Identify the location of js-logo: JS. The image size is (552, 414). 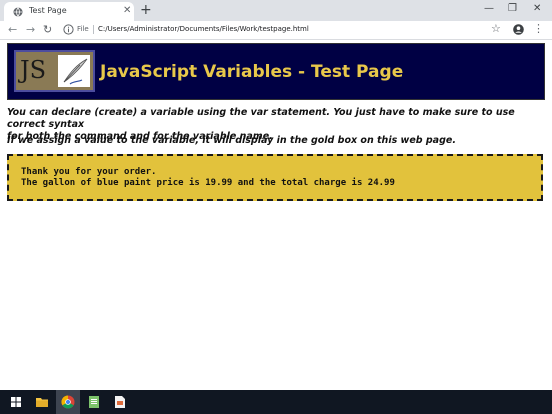
(54, 71).